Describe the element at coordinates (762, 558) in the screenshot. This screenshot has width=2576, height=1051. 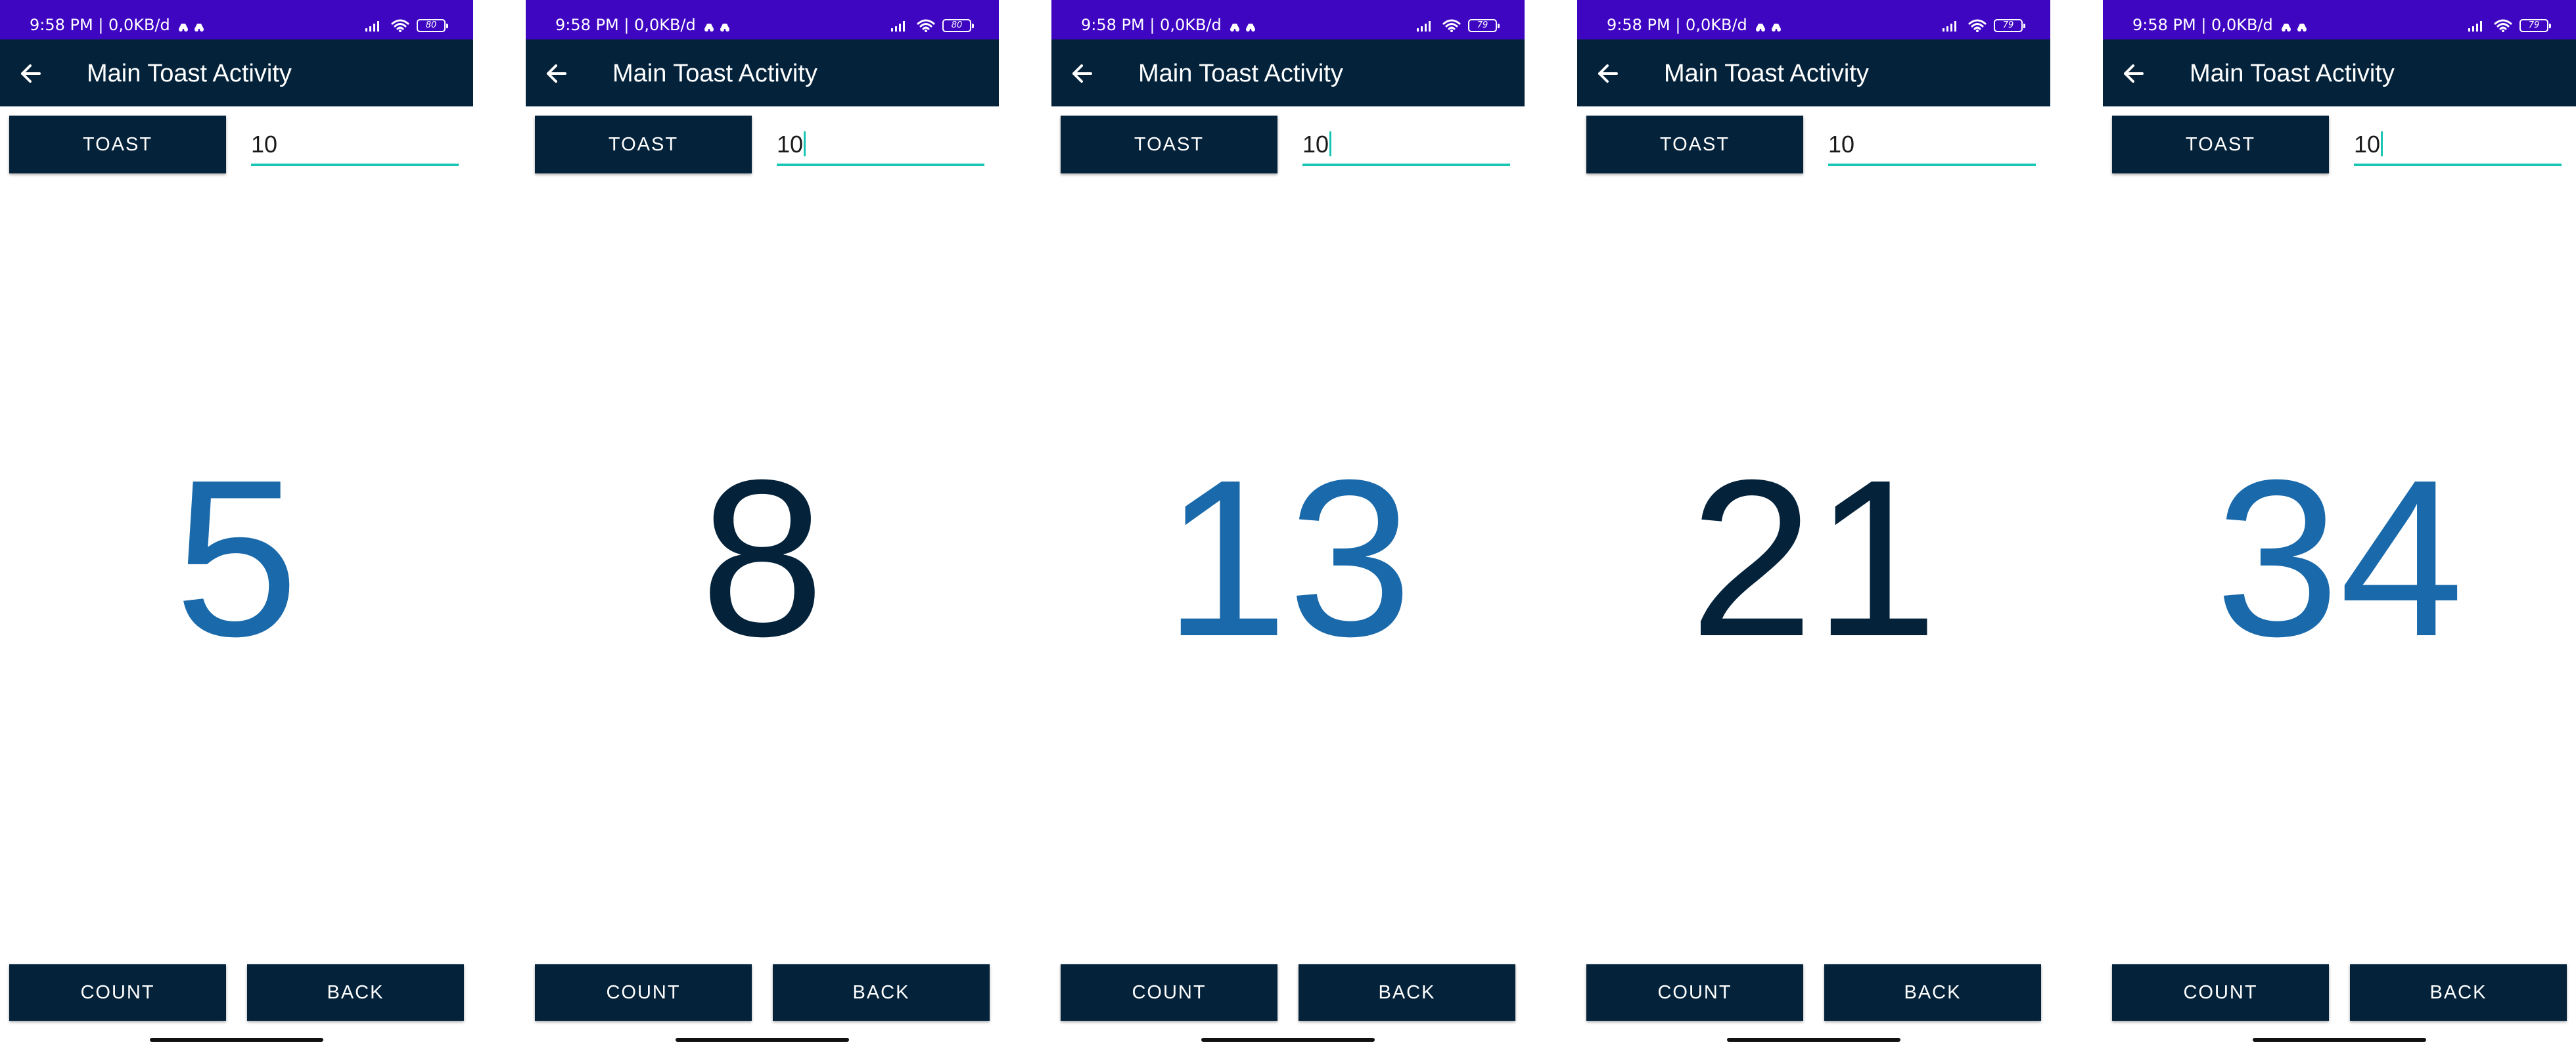
I see `count-display: 8` at that location.